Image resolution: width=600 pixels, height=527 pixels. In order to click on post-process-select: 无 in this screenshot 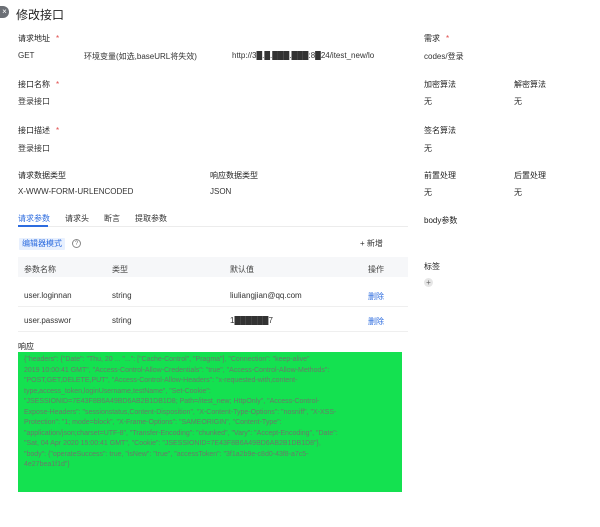, I will do `click(518, 192)`.